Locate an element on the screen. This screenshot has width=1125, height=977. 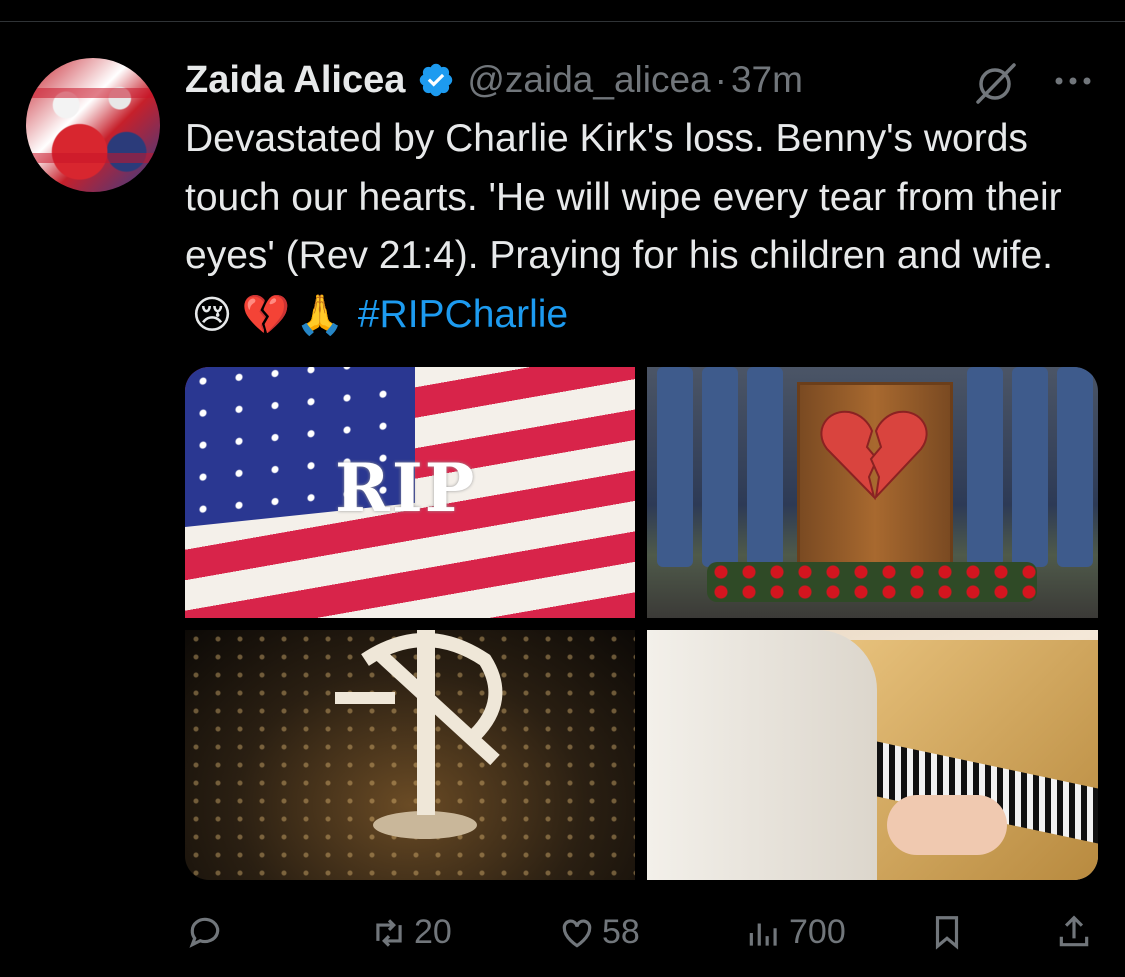
broken-heart-emoji: 💔 is located at coordinates (266, 315).